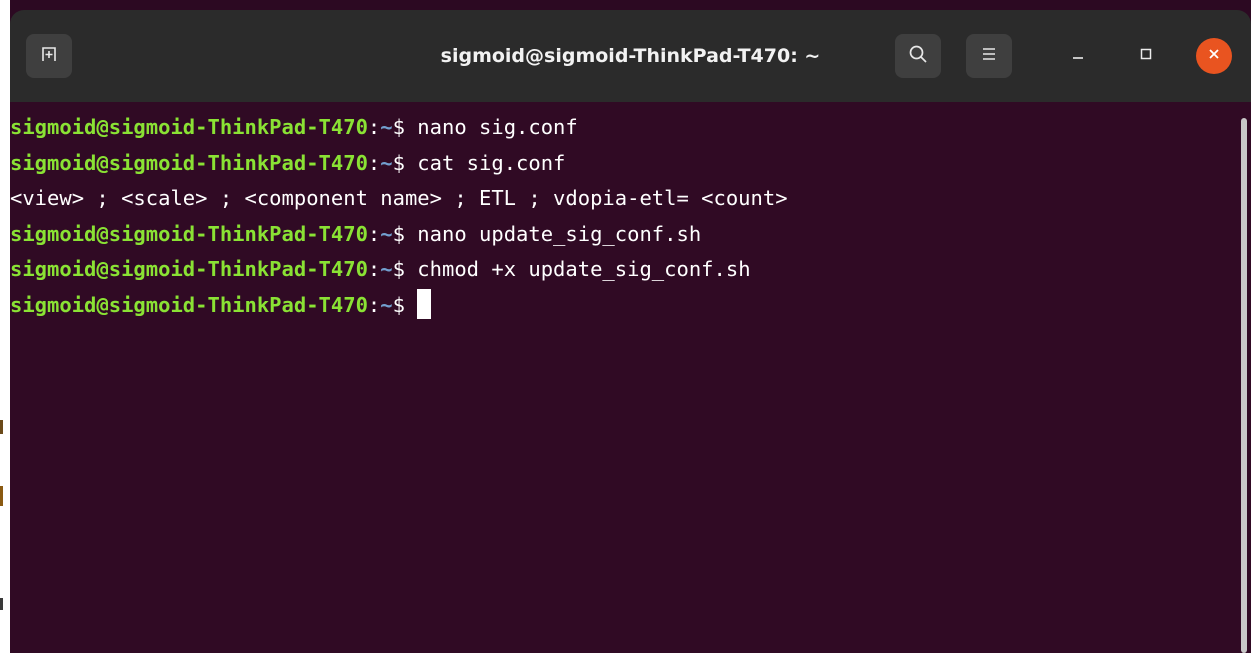 The image size is (1251, 653). I want to click on close-icon, so click(1214, 56).